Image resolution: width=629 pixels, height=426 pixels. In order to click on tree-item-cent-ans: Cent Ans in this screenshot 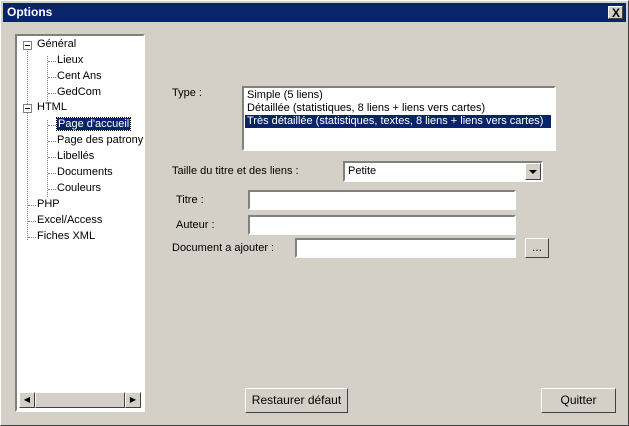, I will do `click(79, 76)`.